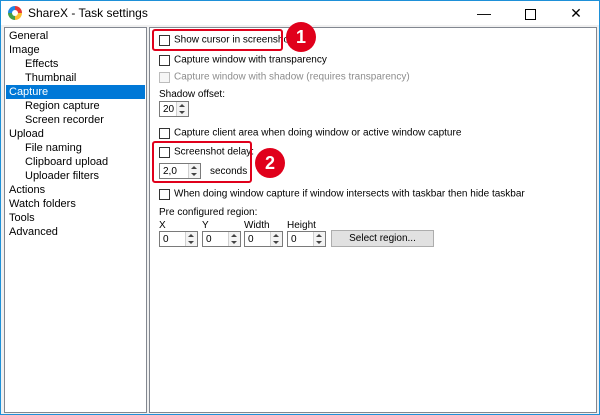  Describe the element at coordinates (164, 77) in the screenshot. I see `capture-shadow-checkbox` at that location.